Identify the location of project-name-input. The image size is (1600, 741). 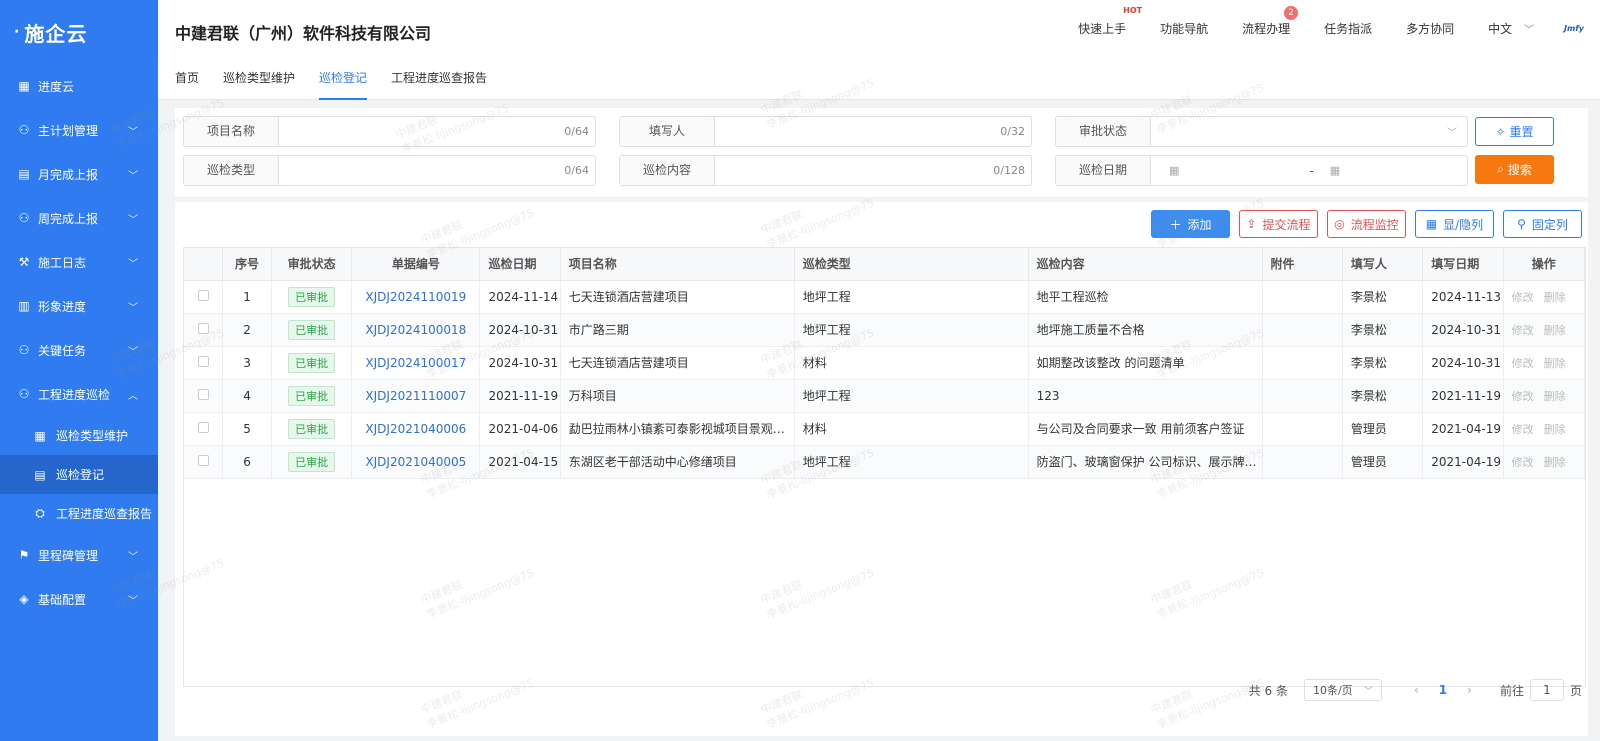
(421, 131).